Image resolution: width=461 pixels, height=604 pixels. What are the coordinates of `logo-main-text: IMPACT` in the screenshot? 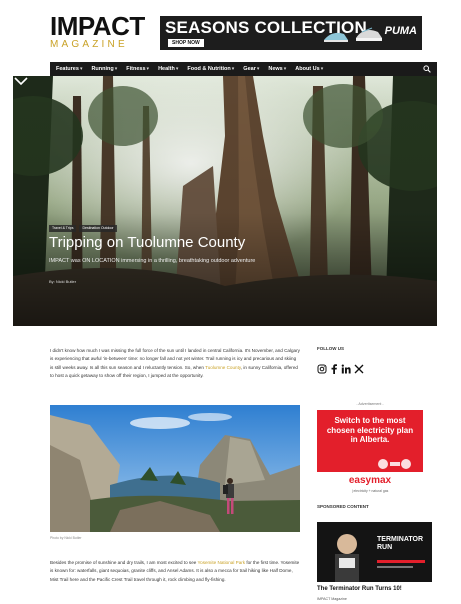 It's located at (97, 26).